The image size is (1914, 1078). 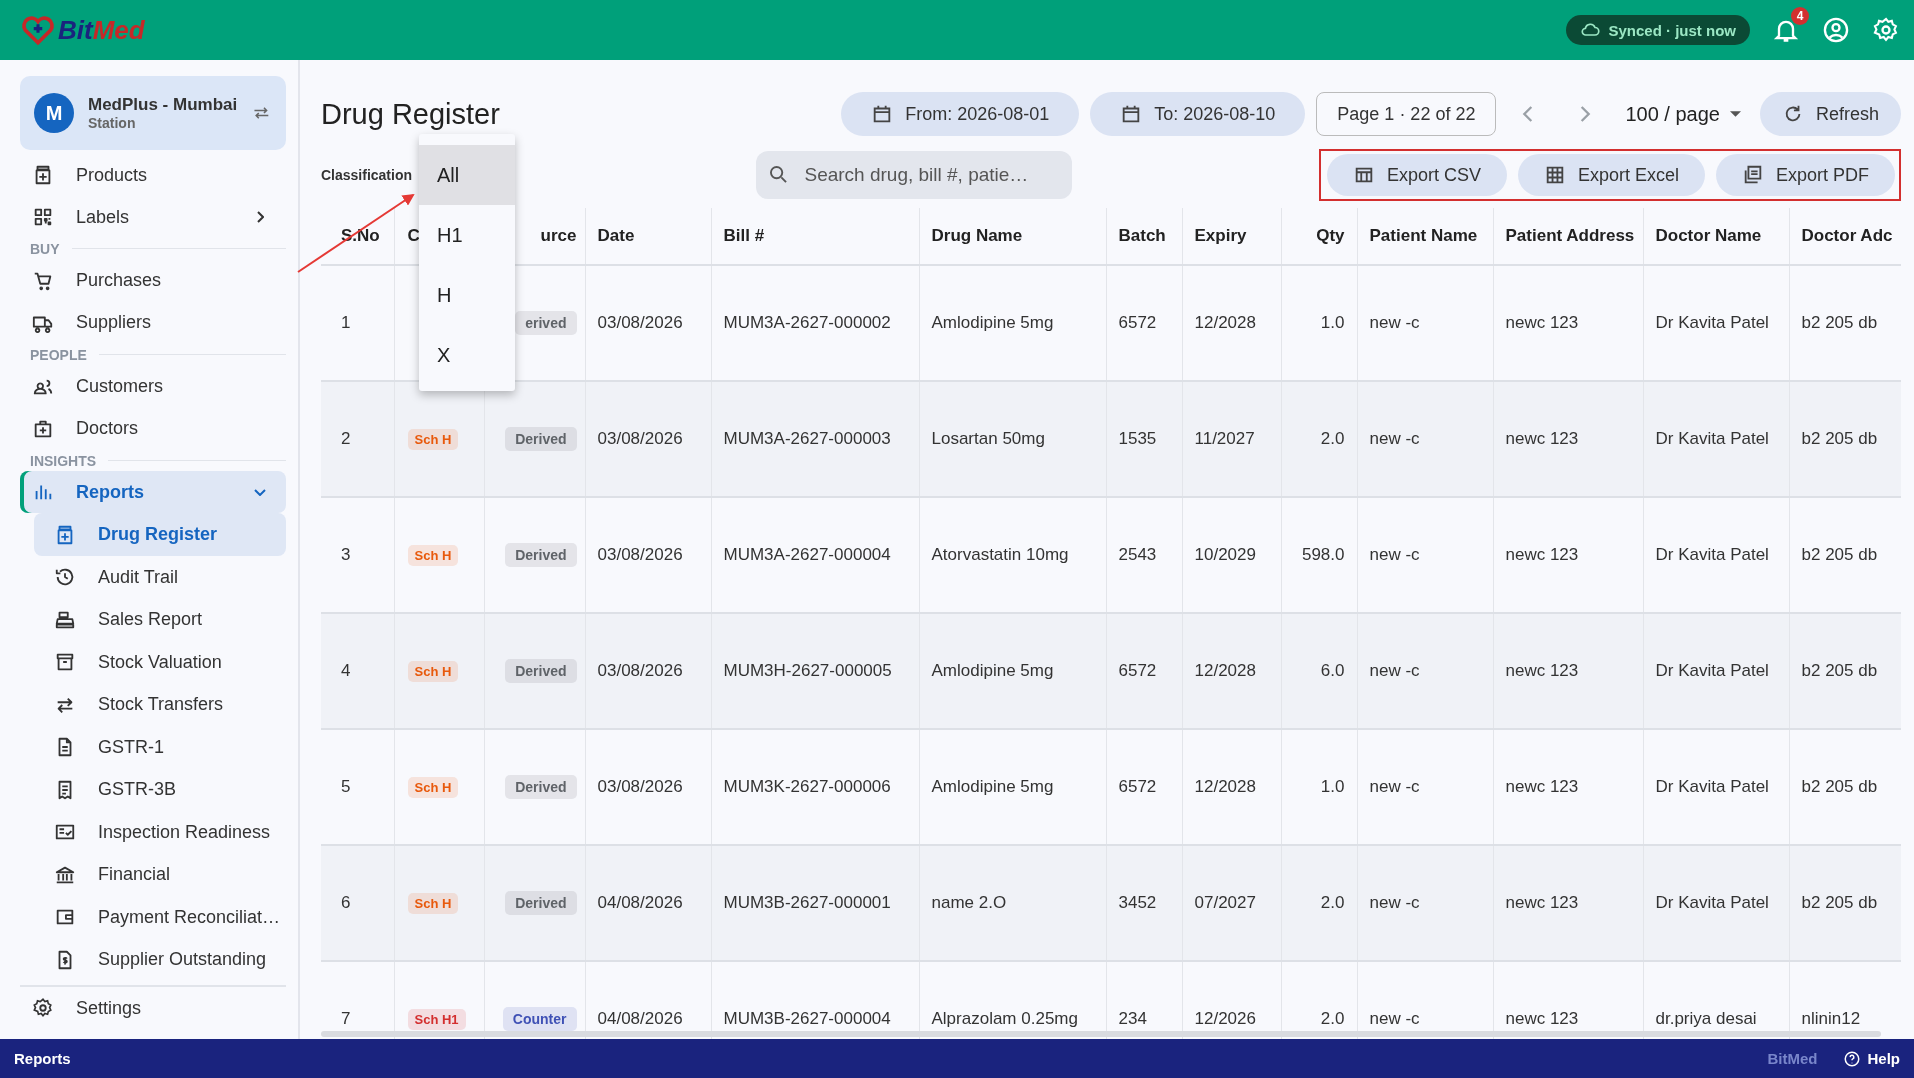 I want to click on table-cell: 04/08/2026, so click(x=648, y=903).